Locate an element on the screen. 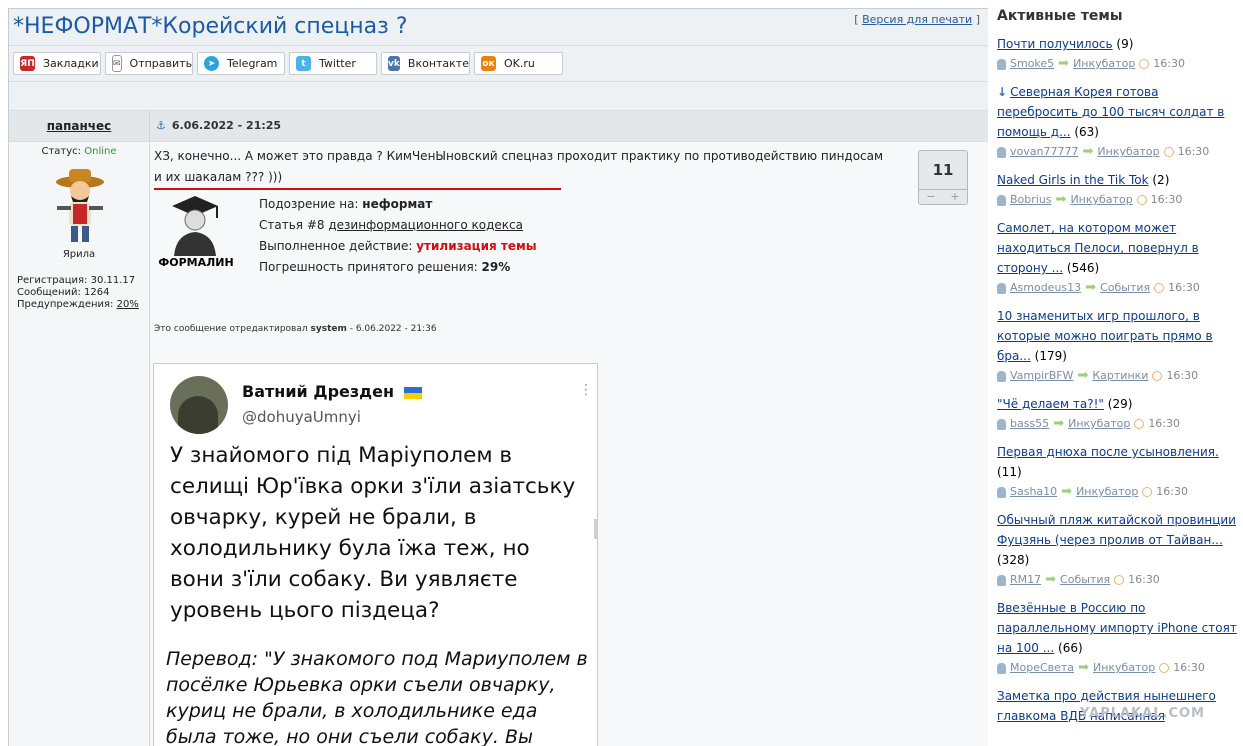 Image resolution: width=1243 pixels, height=746 pixels. topic-user-link: VampirBFW is located at coordinates (1041, 376).